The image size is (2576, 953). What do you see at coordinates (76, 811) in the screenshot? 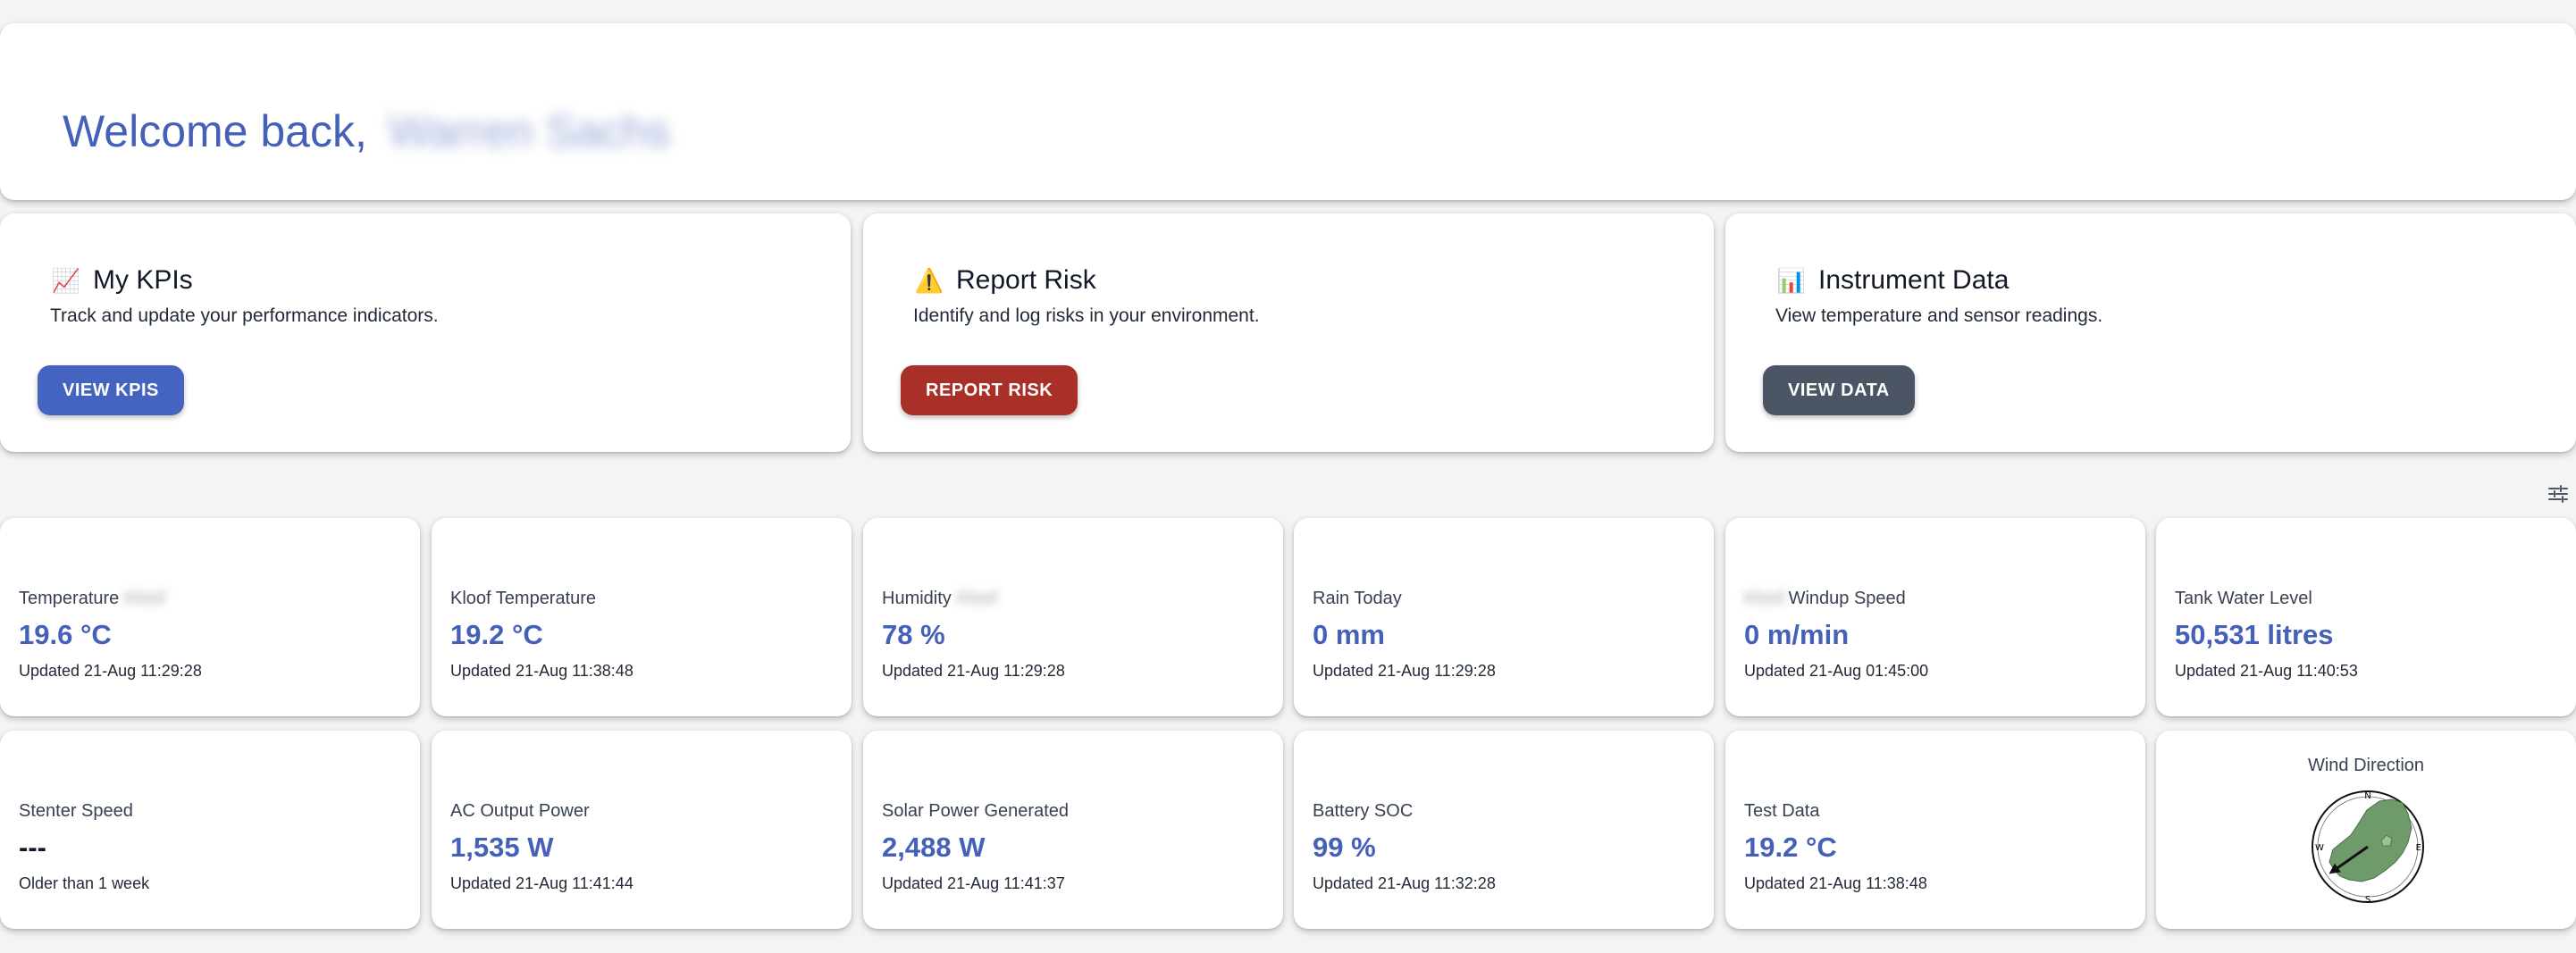
I see `tile-label: Stenter Speed` at bounding box center [76, 811].